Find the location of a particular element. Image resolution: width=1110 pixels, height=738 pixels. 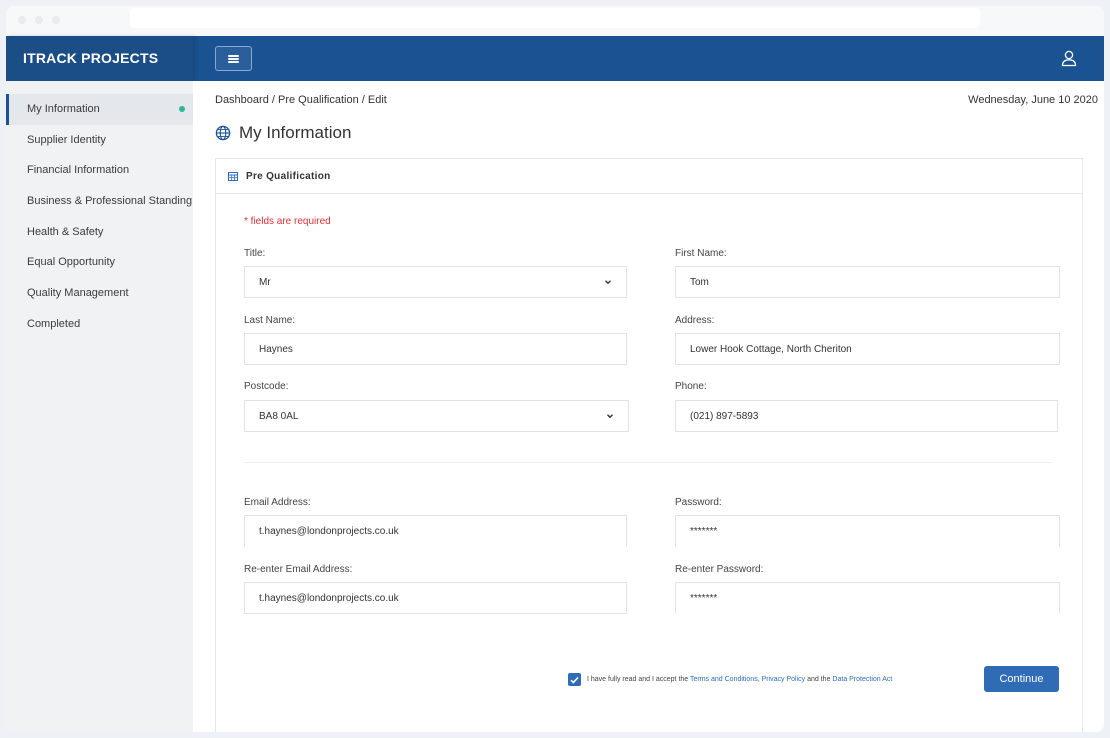

title-select-value: Mr is located at coordinates (265, 282).